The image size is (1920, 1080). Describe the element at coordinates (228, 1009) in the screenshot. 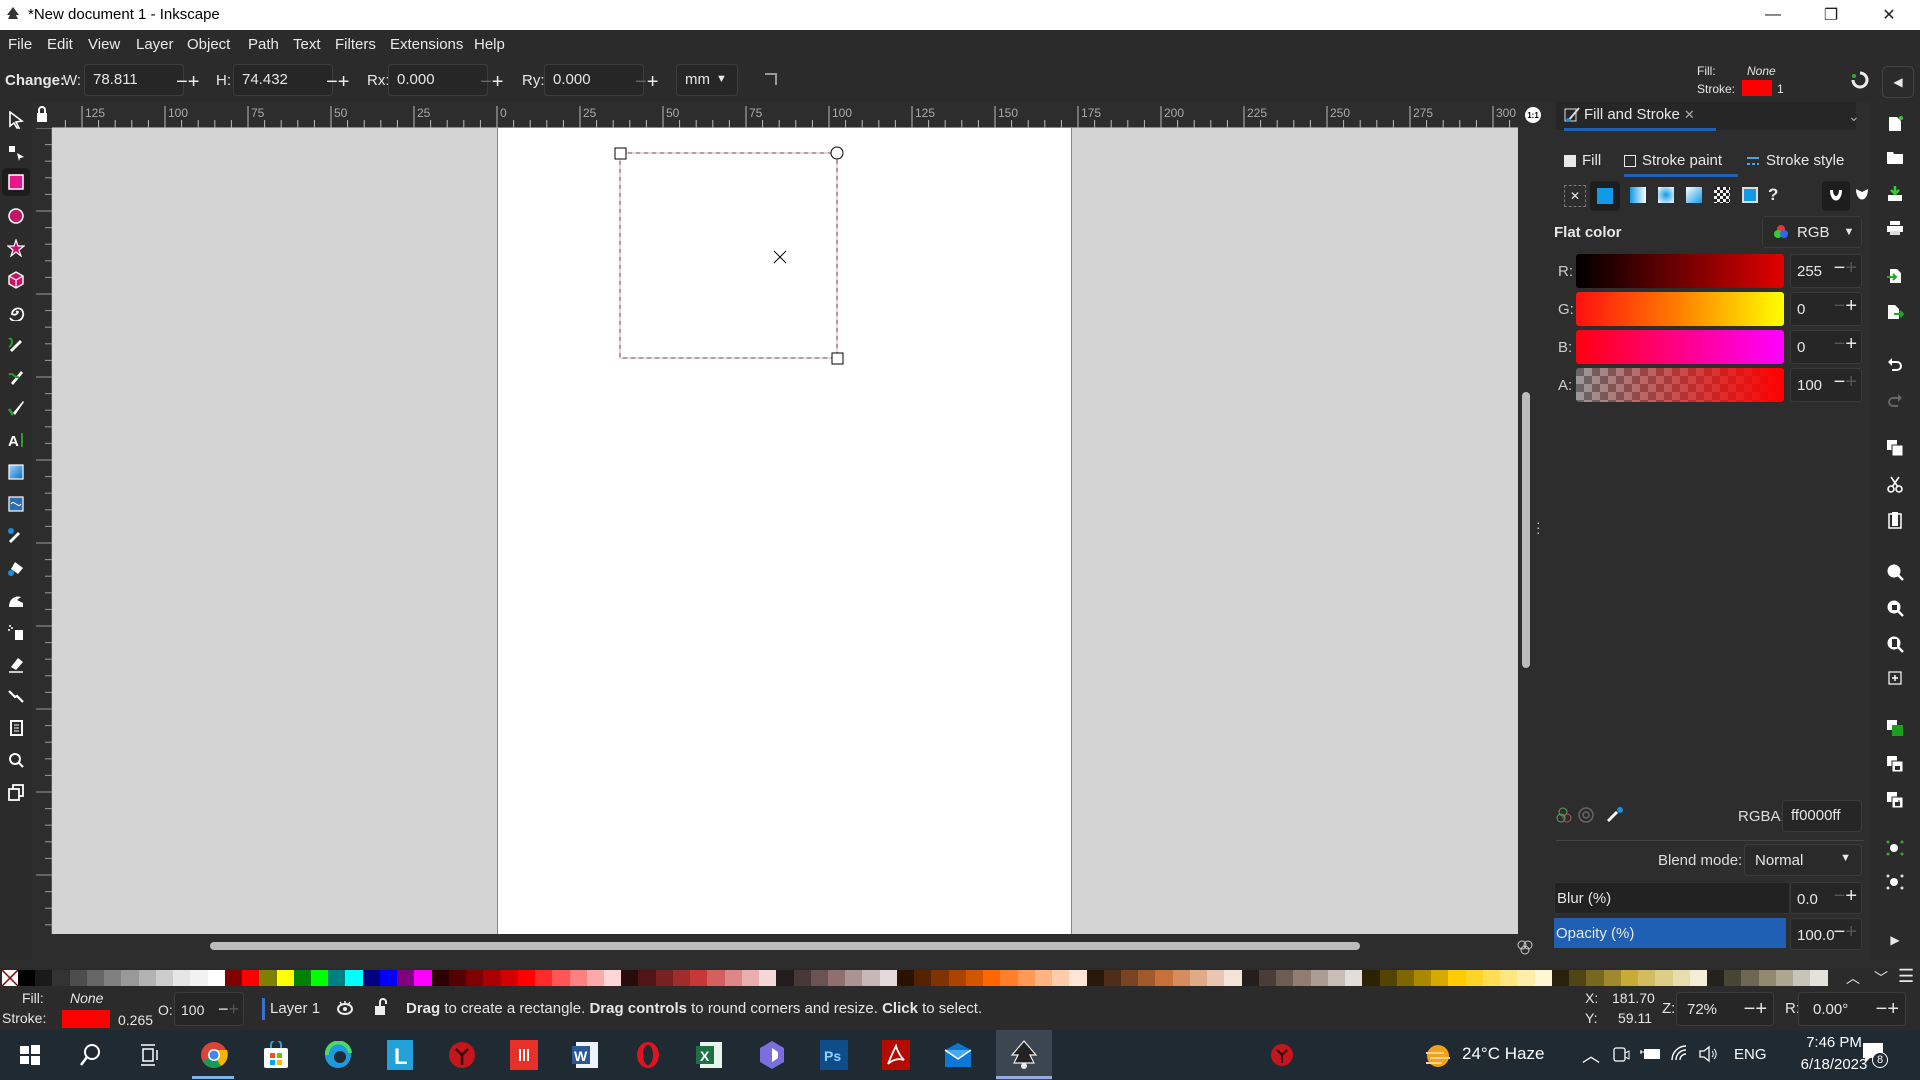

I see `status-opacity-stepper: −+` at that location.